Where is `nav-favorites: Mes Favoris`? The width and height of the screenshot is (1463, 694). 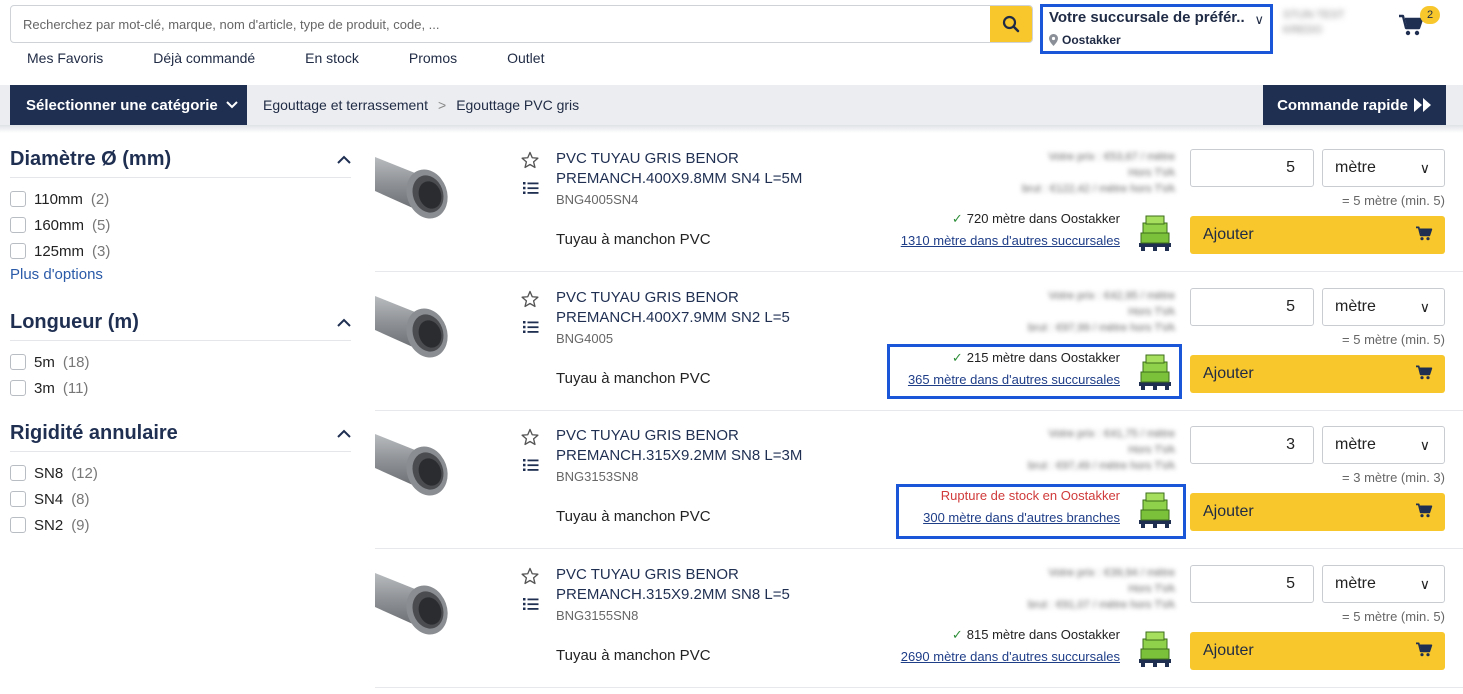
nav-favorites: Mes Favoris is located at coordinates (65, 58).